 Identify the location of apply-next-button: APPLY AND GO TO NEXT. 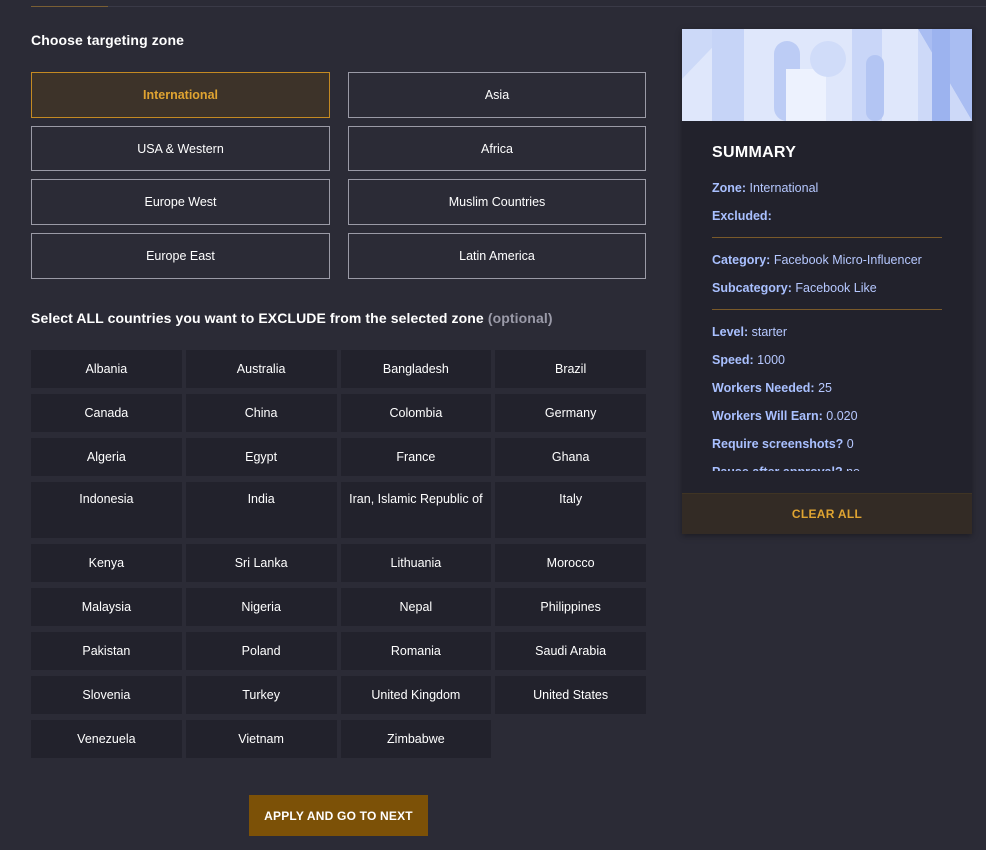
(338, 815).